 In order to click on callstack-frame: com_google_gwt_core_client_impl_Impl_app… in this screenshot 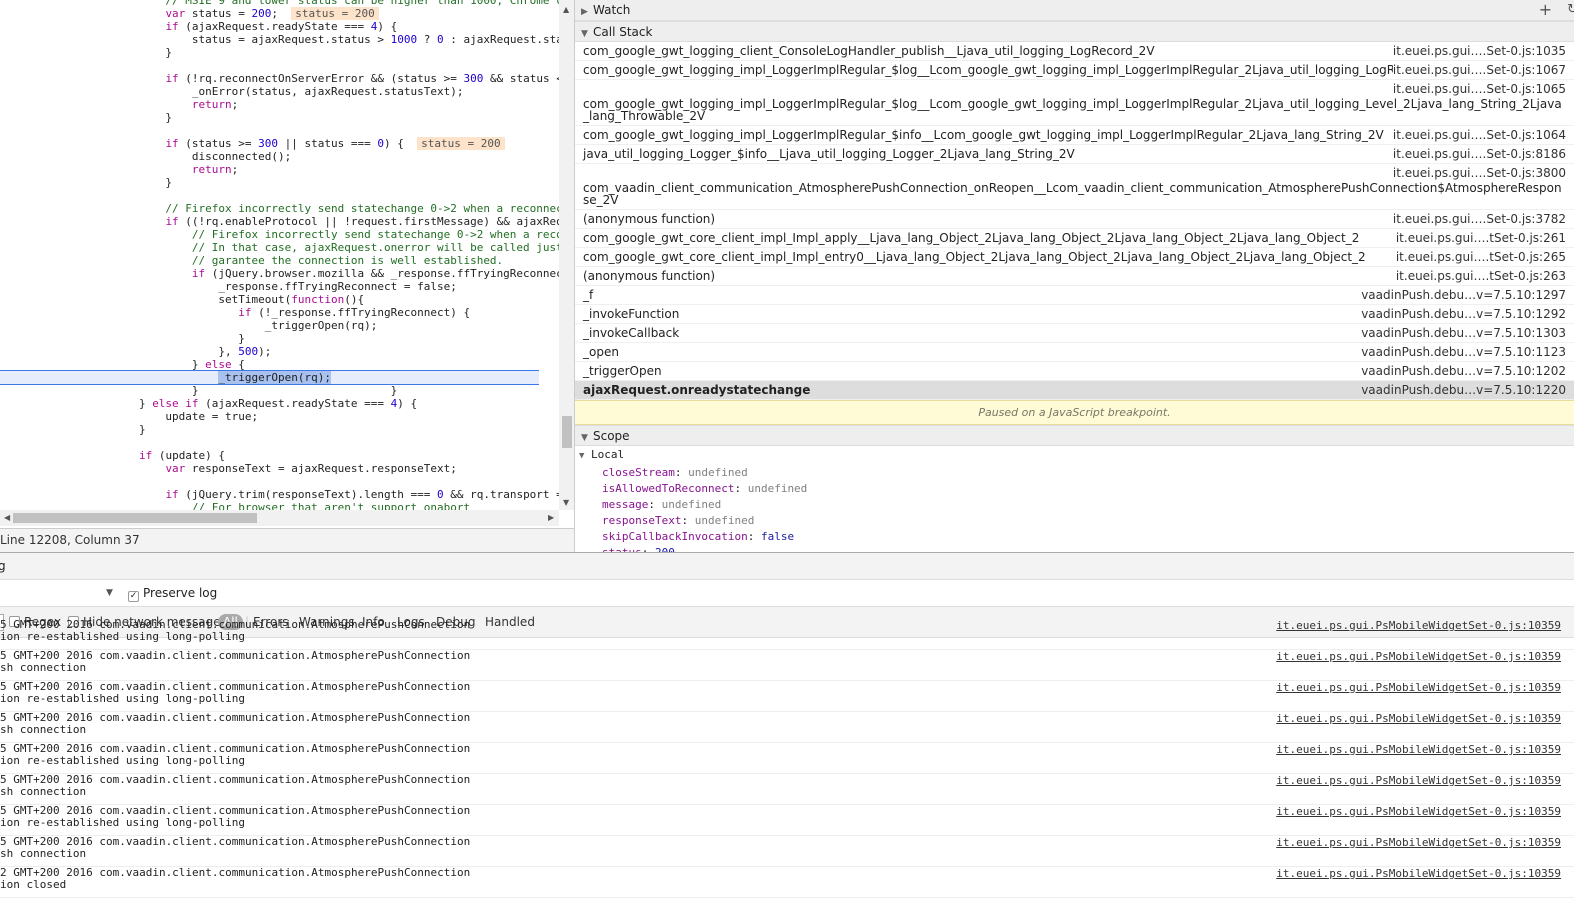, I will do `click(1074, 238)`.